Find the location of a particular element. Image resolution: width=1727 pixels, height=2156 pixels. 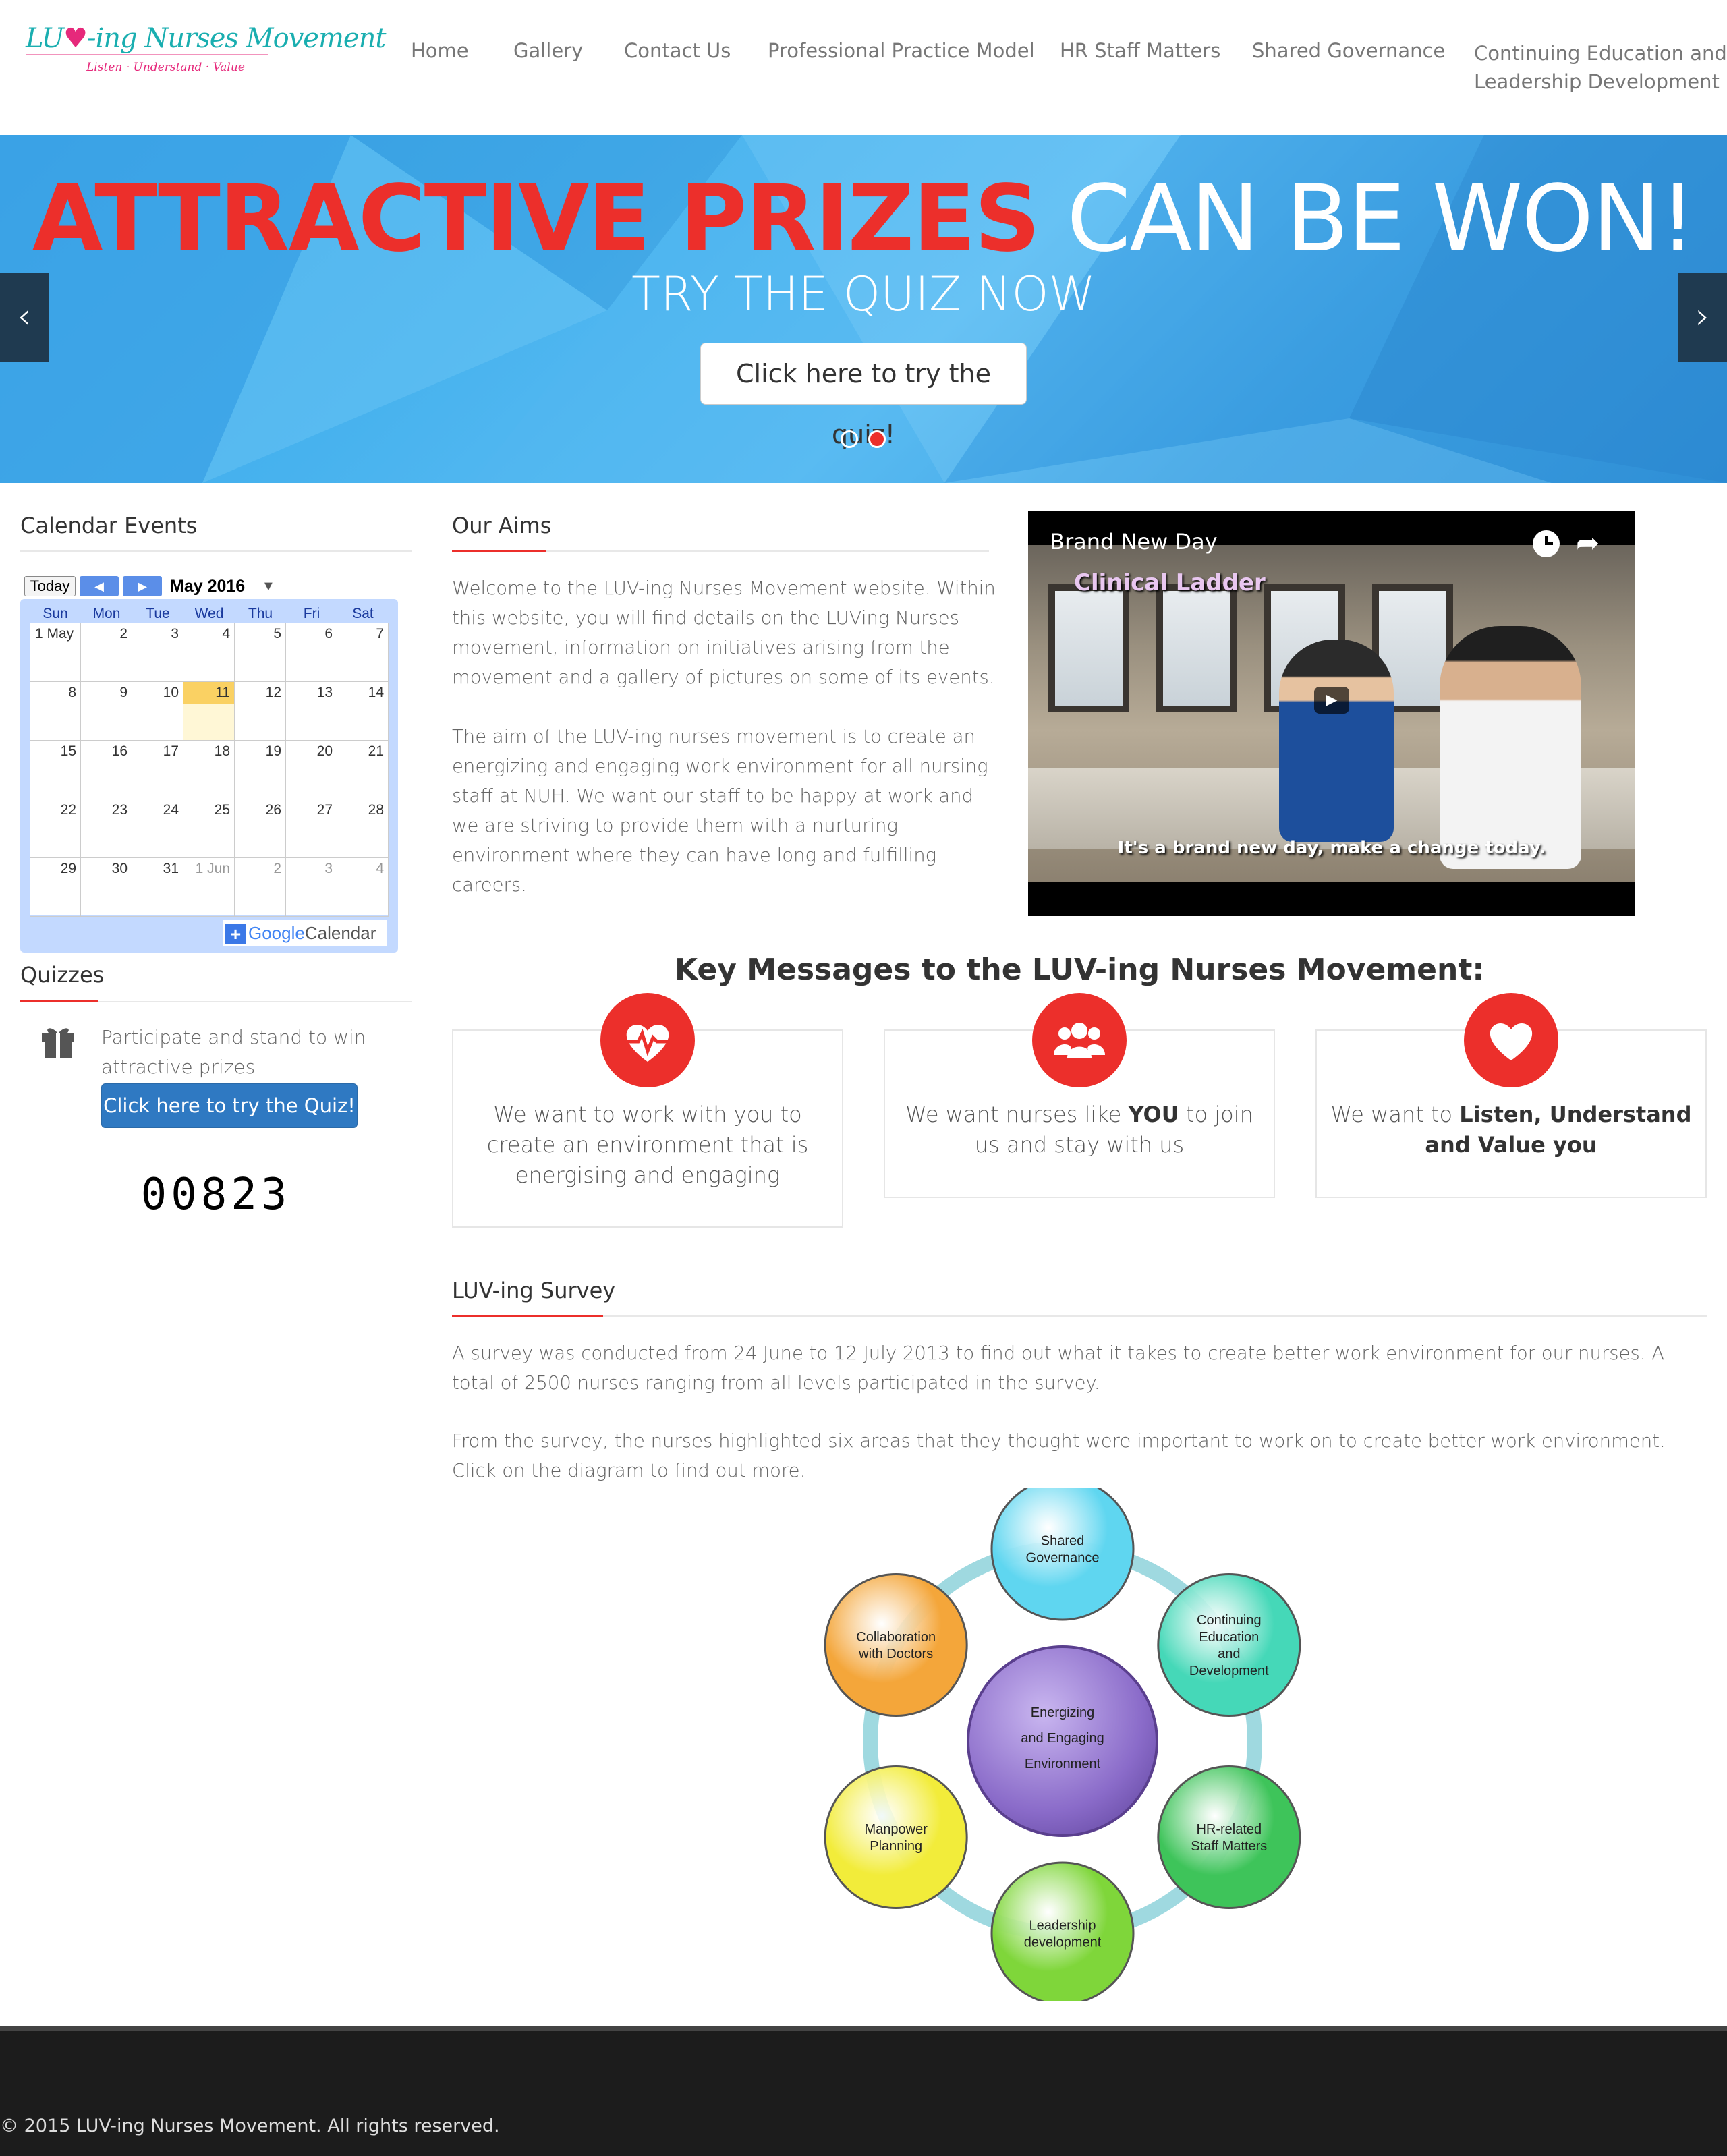

calendar-day: 1 May is located at coordinates (55, 652).